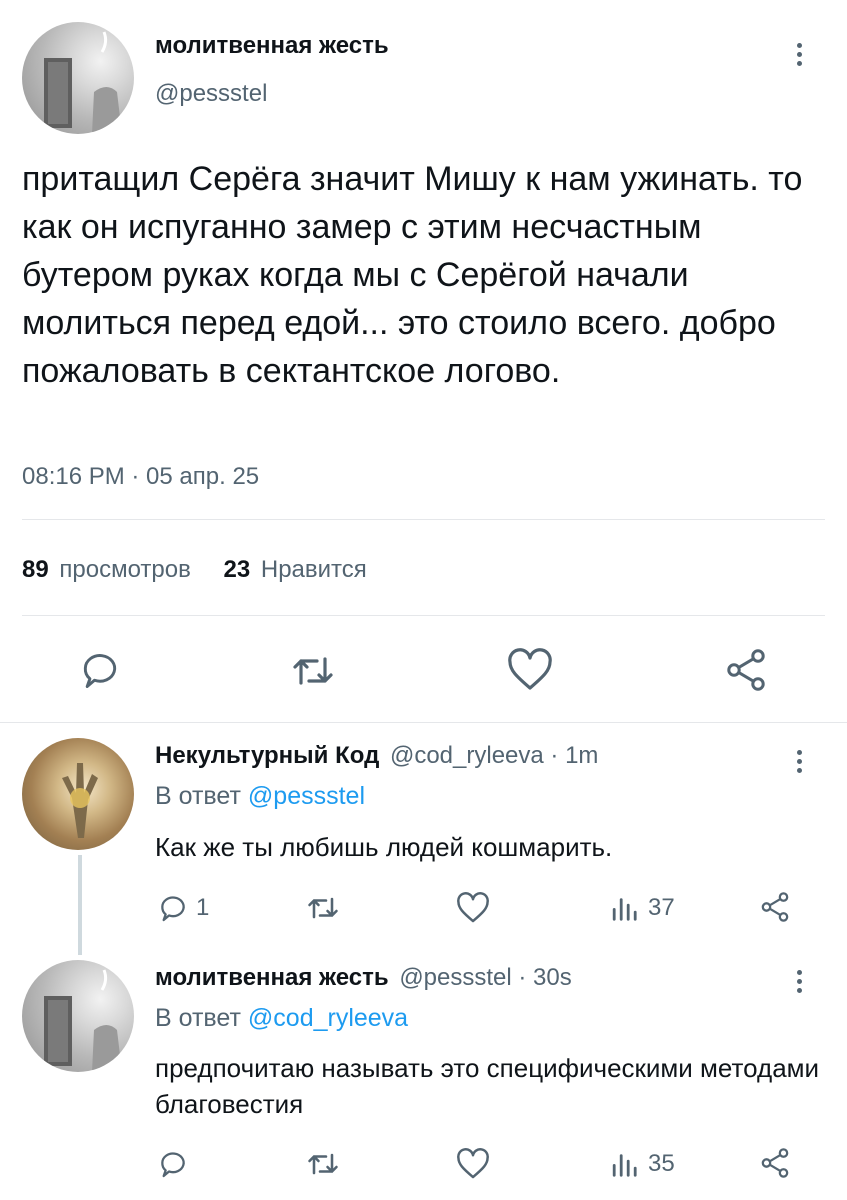 The height and width of the screenshot is (1200, 847). I want to click on reply-header: молитвенная жесть @pessstel · 30s, so click(363, 978).